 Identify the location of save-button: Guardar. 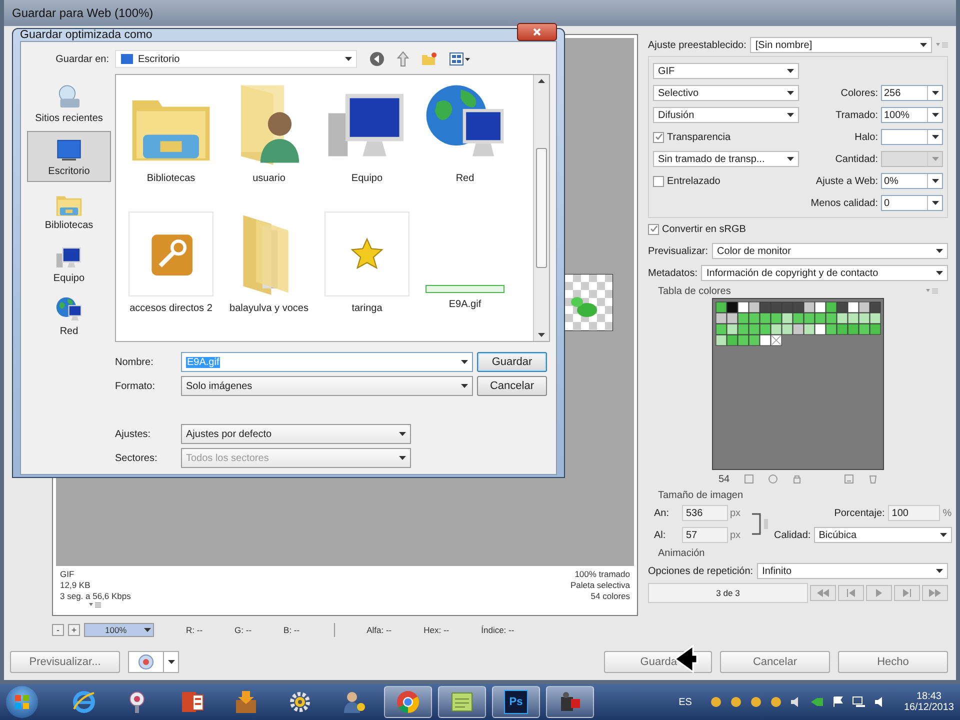
(512, 362).